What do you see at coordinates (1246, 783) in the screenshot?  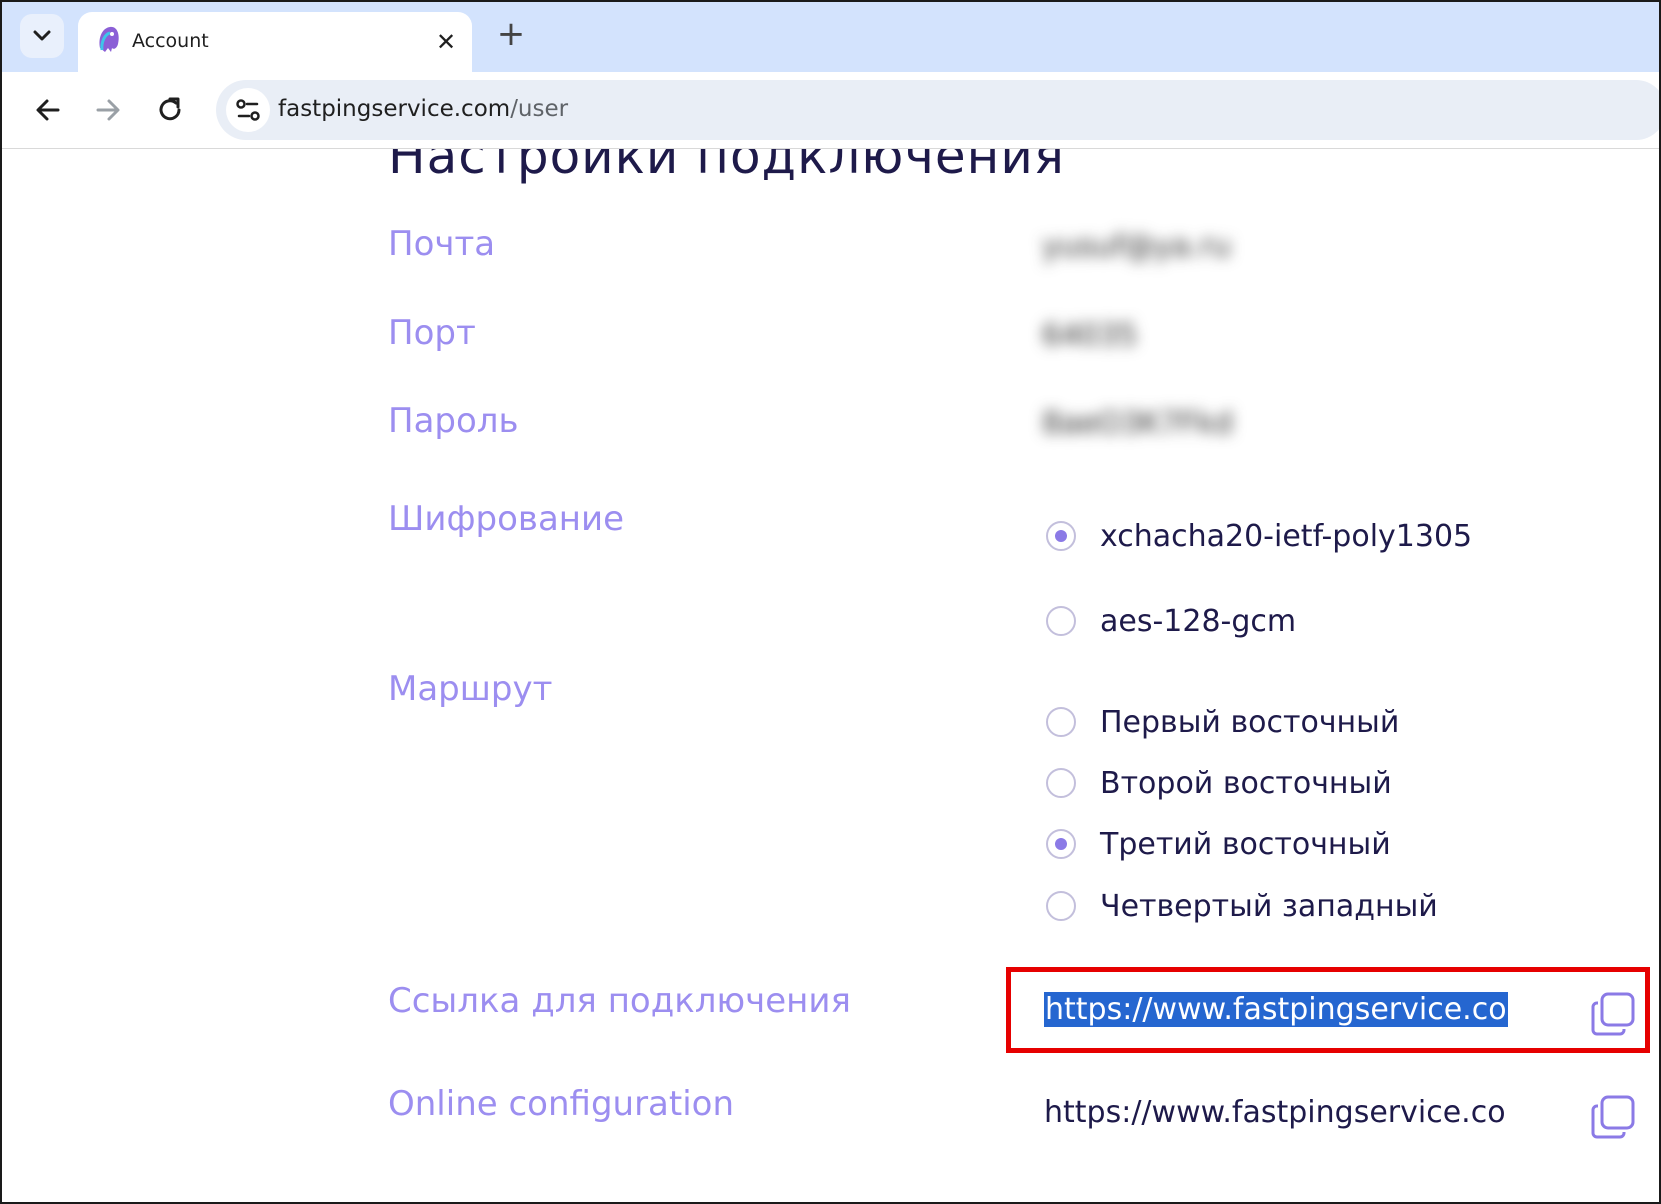 I see `radio-label: Второй восточный` at bounding box center [1246, 783].